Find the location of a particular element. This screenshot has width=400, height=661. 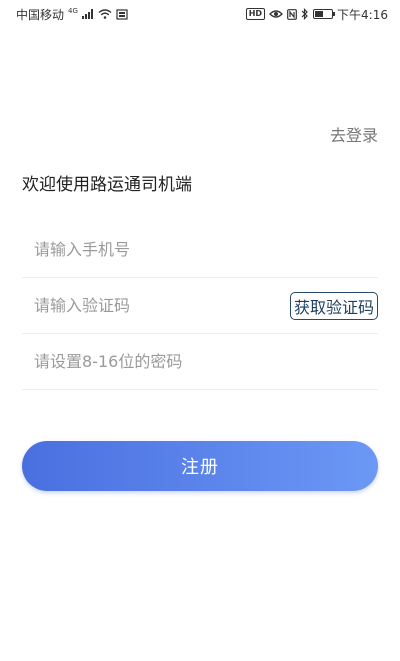

network-type: 4G is located at coordinates (73, 10).